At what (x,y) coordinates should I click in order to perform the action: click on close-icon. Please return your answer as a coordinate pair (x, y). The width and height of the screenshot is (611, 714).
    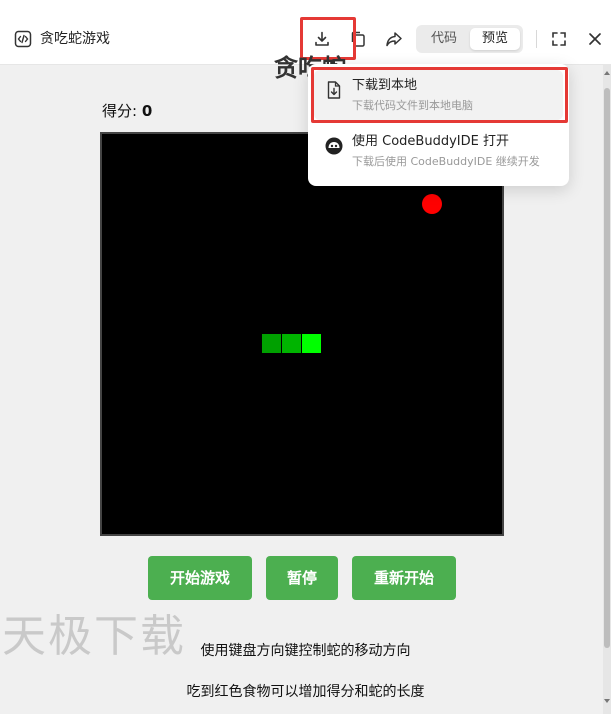
    Looking at the image, I should click on (595, 39).